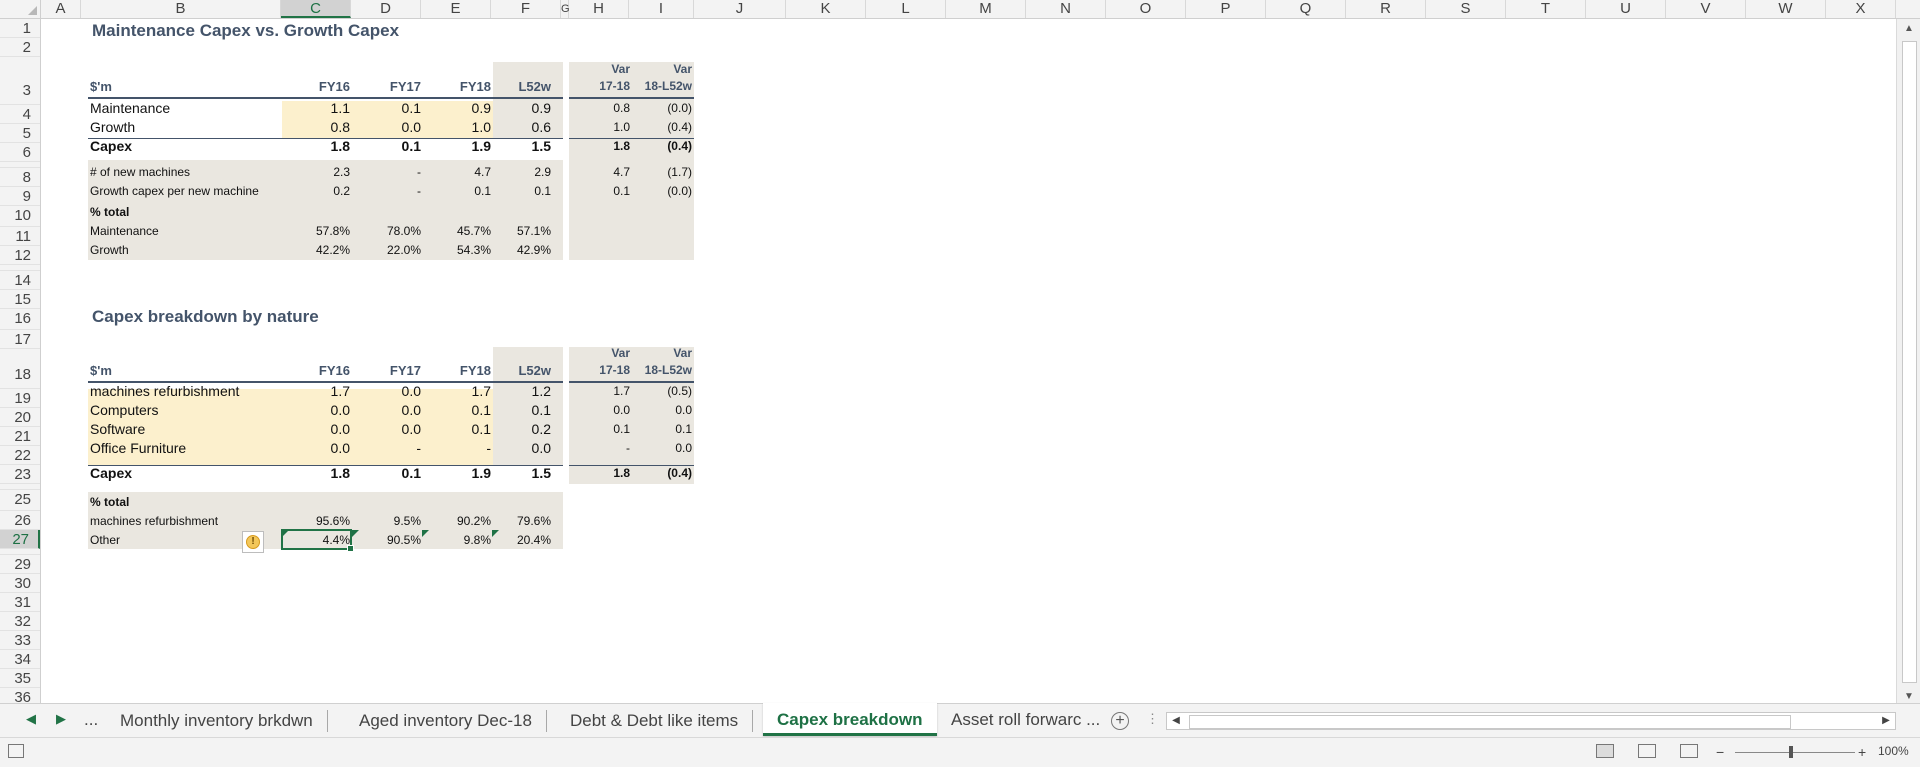 Image resolution: width=1920 pixels, height=767 pixels. Describe the element at coordinates (1066, 9) in the screenshot. I see `column-header-N: N` at that location.